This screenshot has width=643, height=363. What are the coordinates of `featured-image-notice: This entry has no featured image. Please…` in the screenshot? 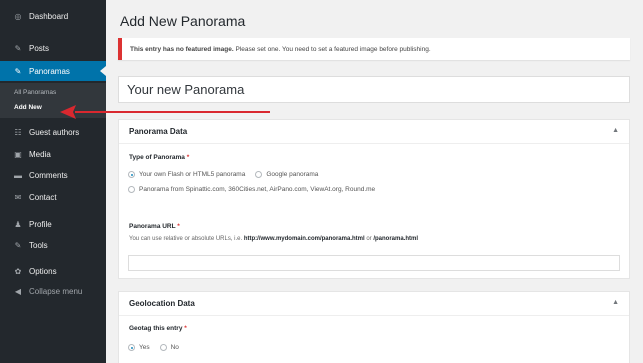 It's located at (374, 49).